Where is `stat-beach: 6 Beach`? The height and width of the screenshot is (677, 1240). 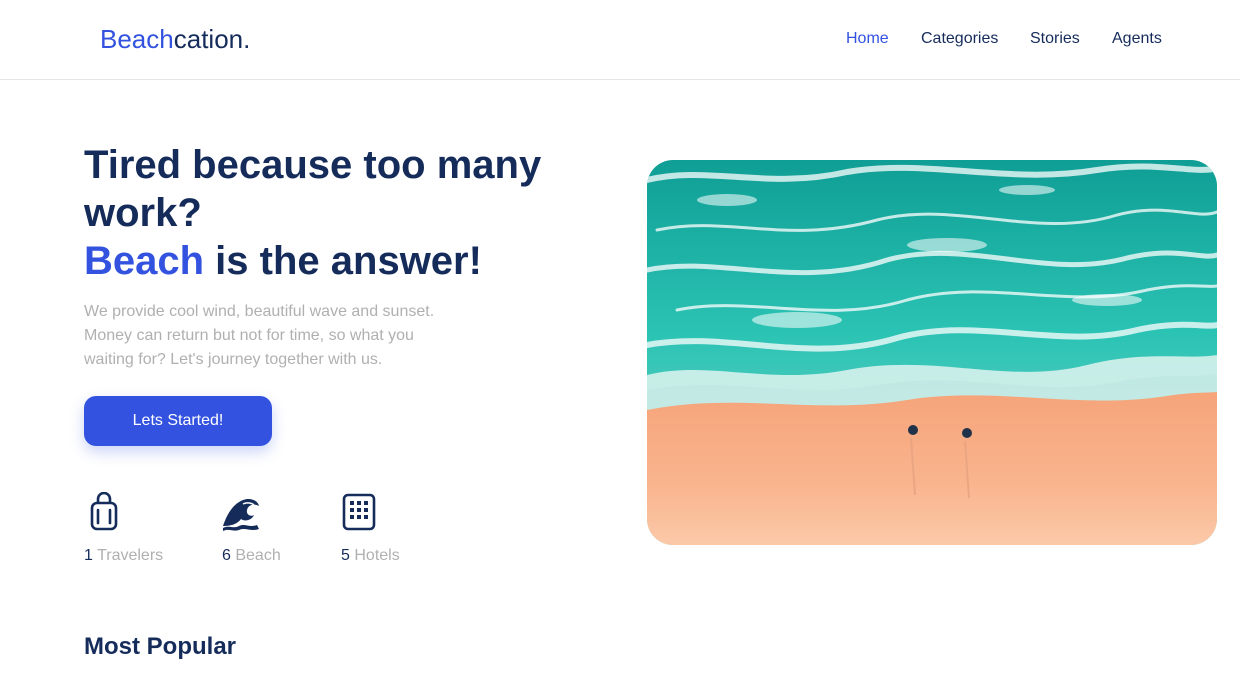
stat-beach: 6 Beach is located at coordinates (251, 556).